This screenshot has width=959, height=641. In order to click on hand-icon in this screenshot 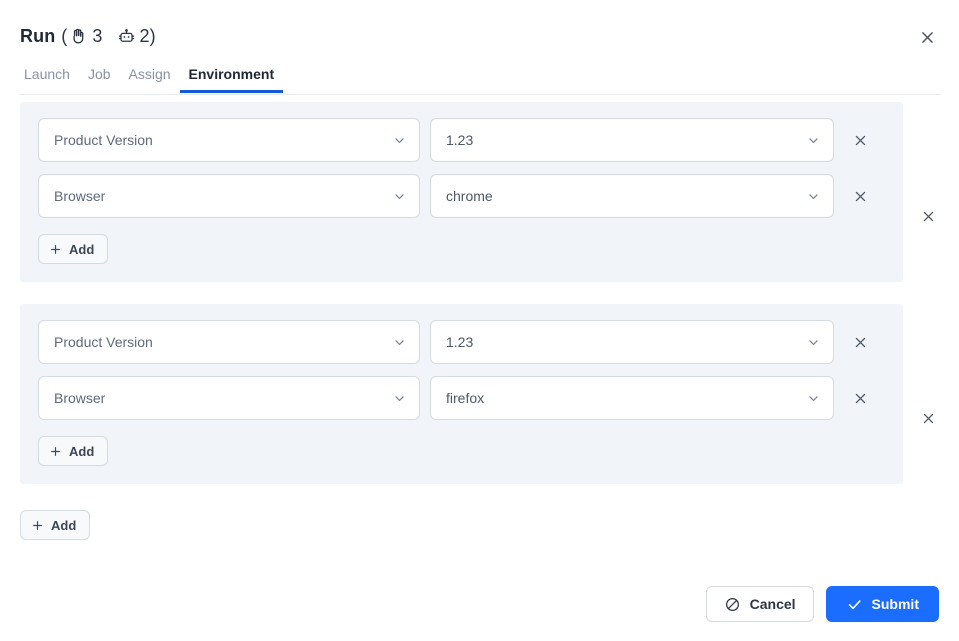, I will do `click(78, 36)`.